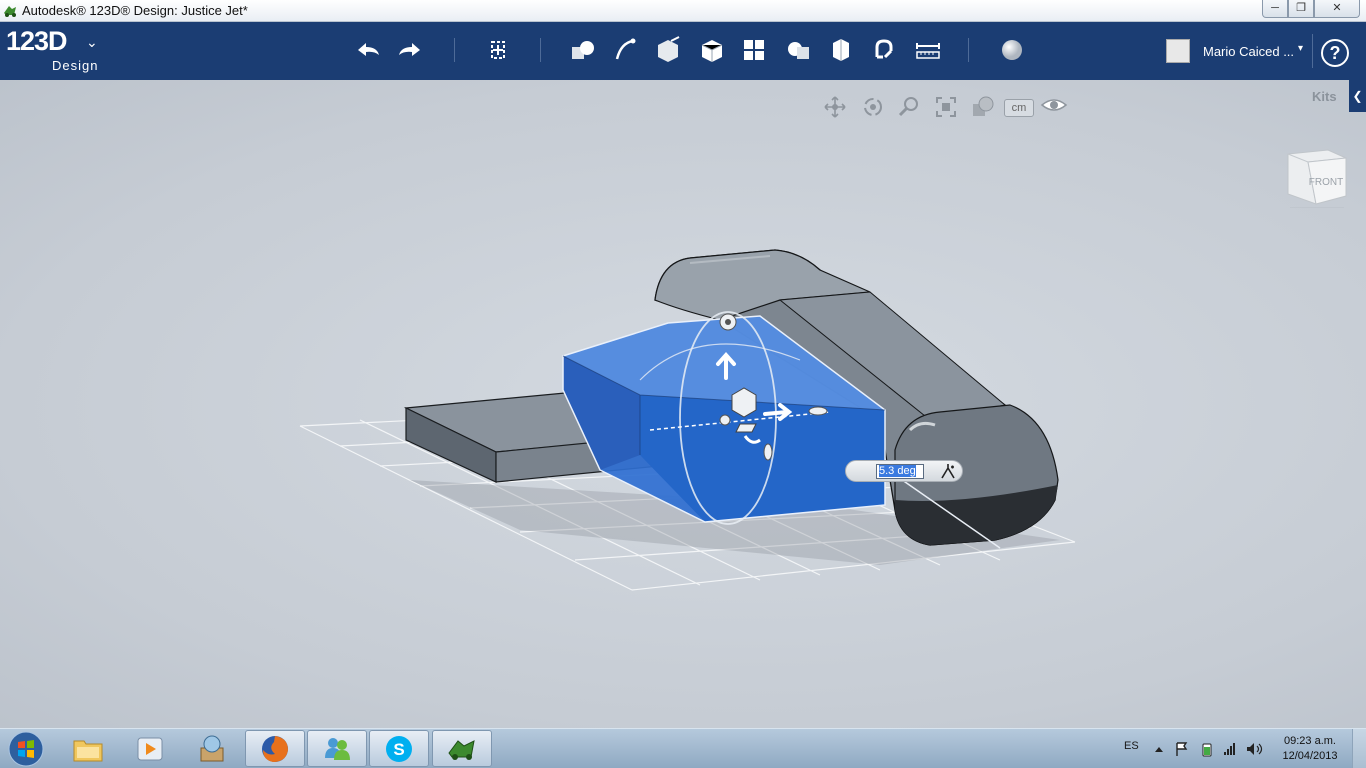  I want to click on file-explorer-icon, so click(88, 750).